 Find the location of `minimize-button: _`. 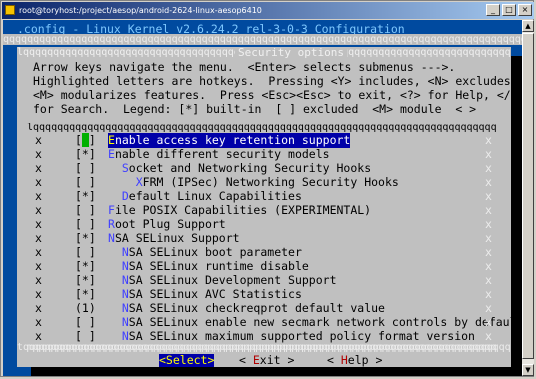

minimize-button: _ is located at coordinates (493, 10).